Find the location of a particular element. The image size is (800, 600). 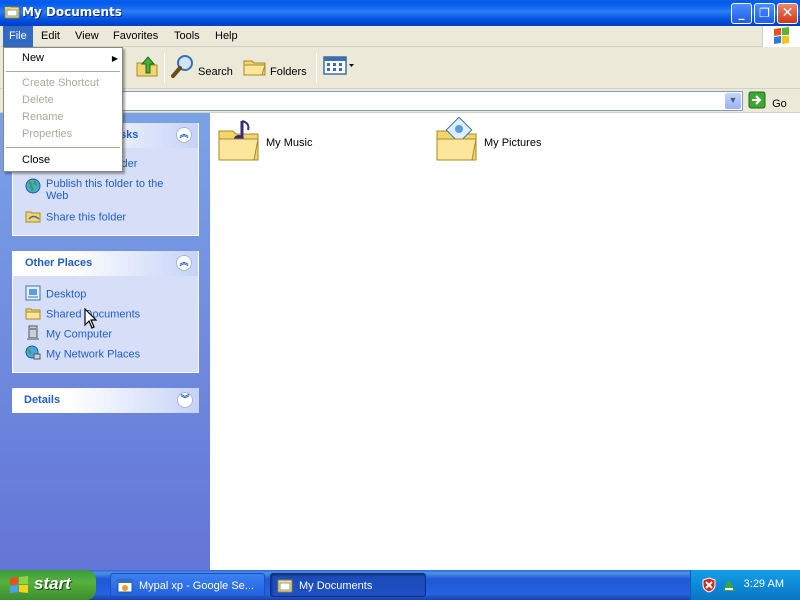

maximize-icon: ❐ is located at coordinates (764, 13).